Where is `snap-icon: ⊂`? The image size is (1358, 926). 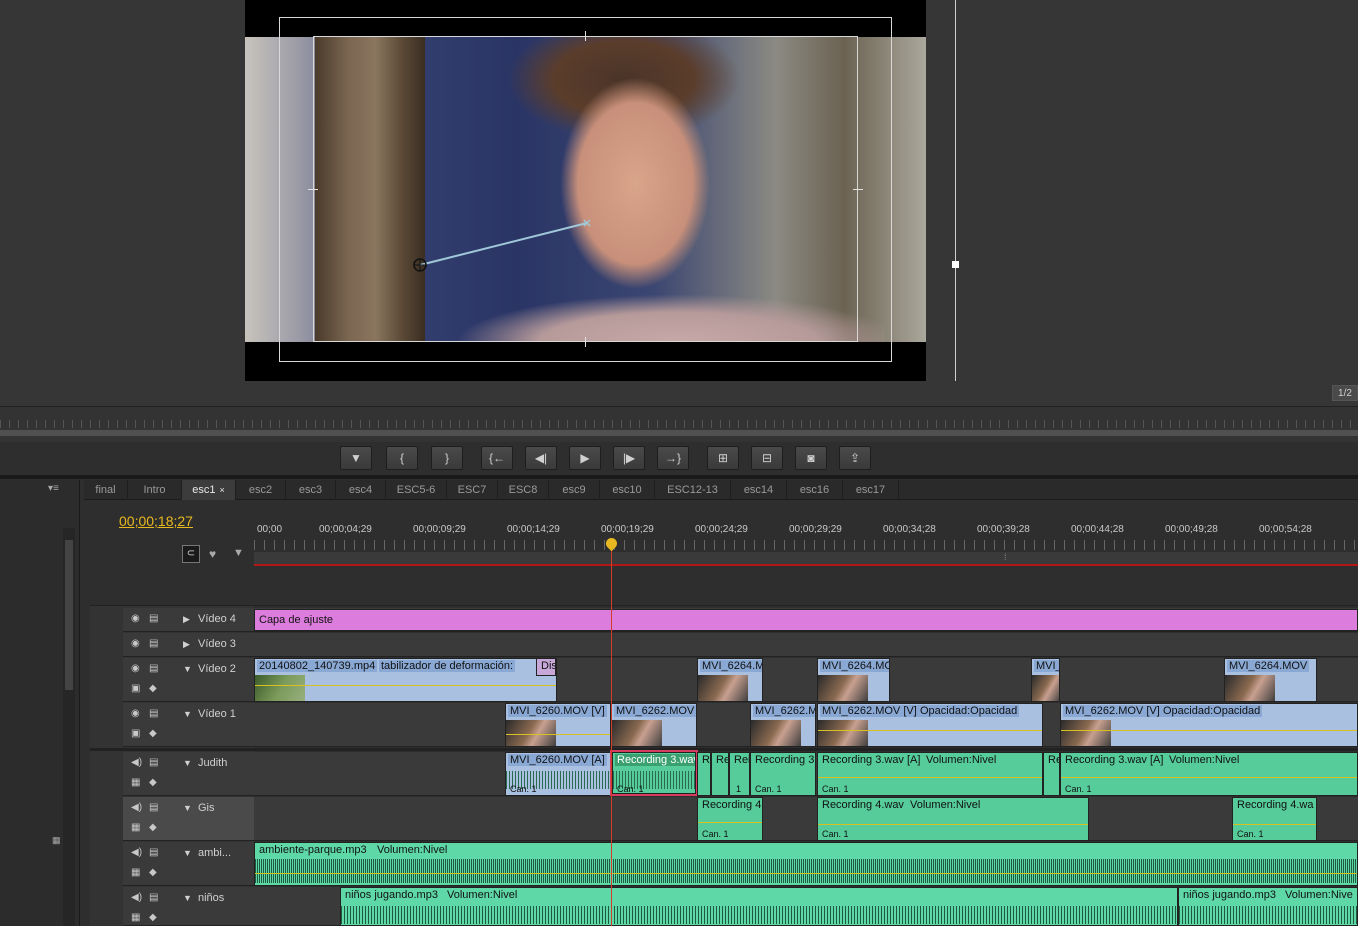 snap-icon: ⊂ is located at coordinates (191, 554).